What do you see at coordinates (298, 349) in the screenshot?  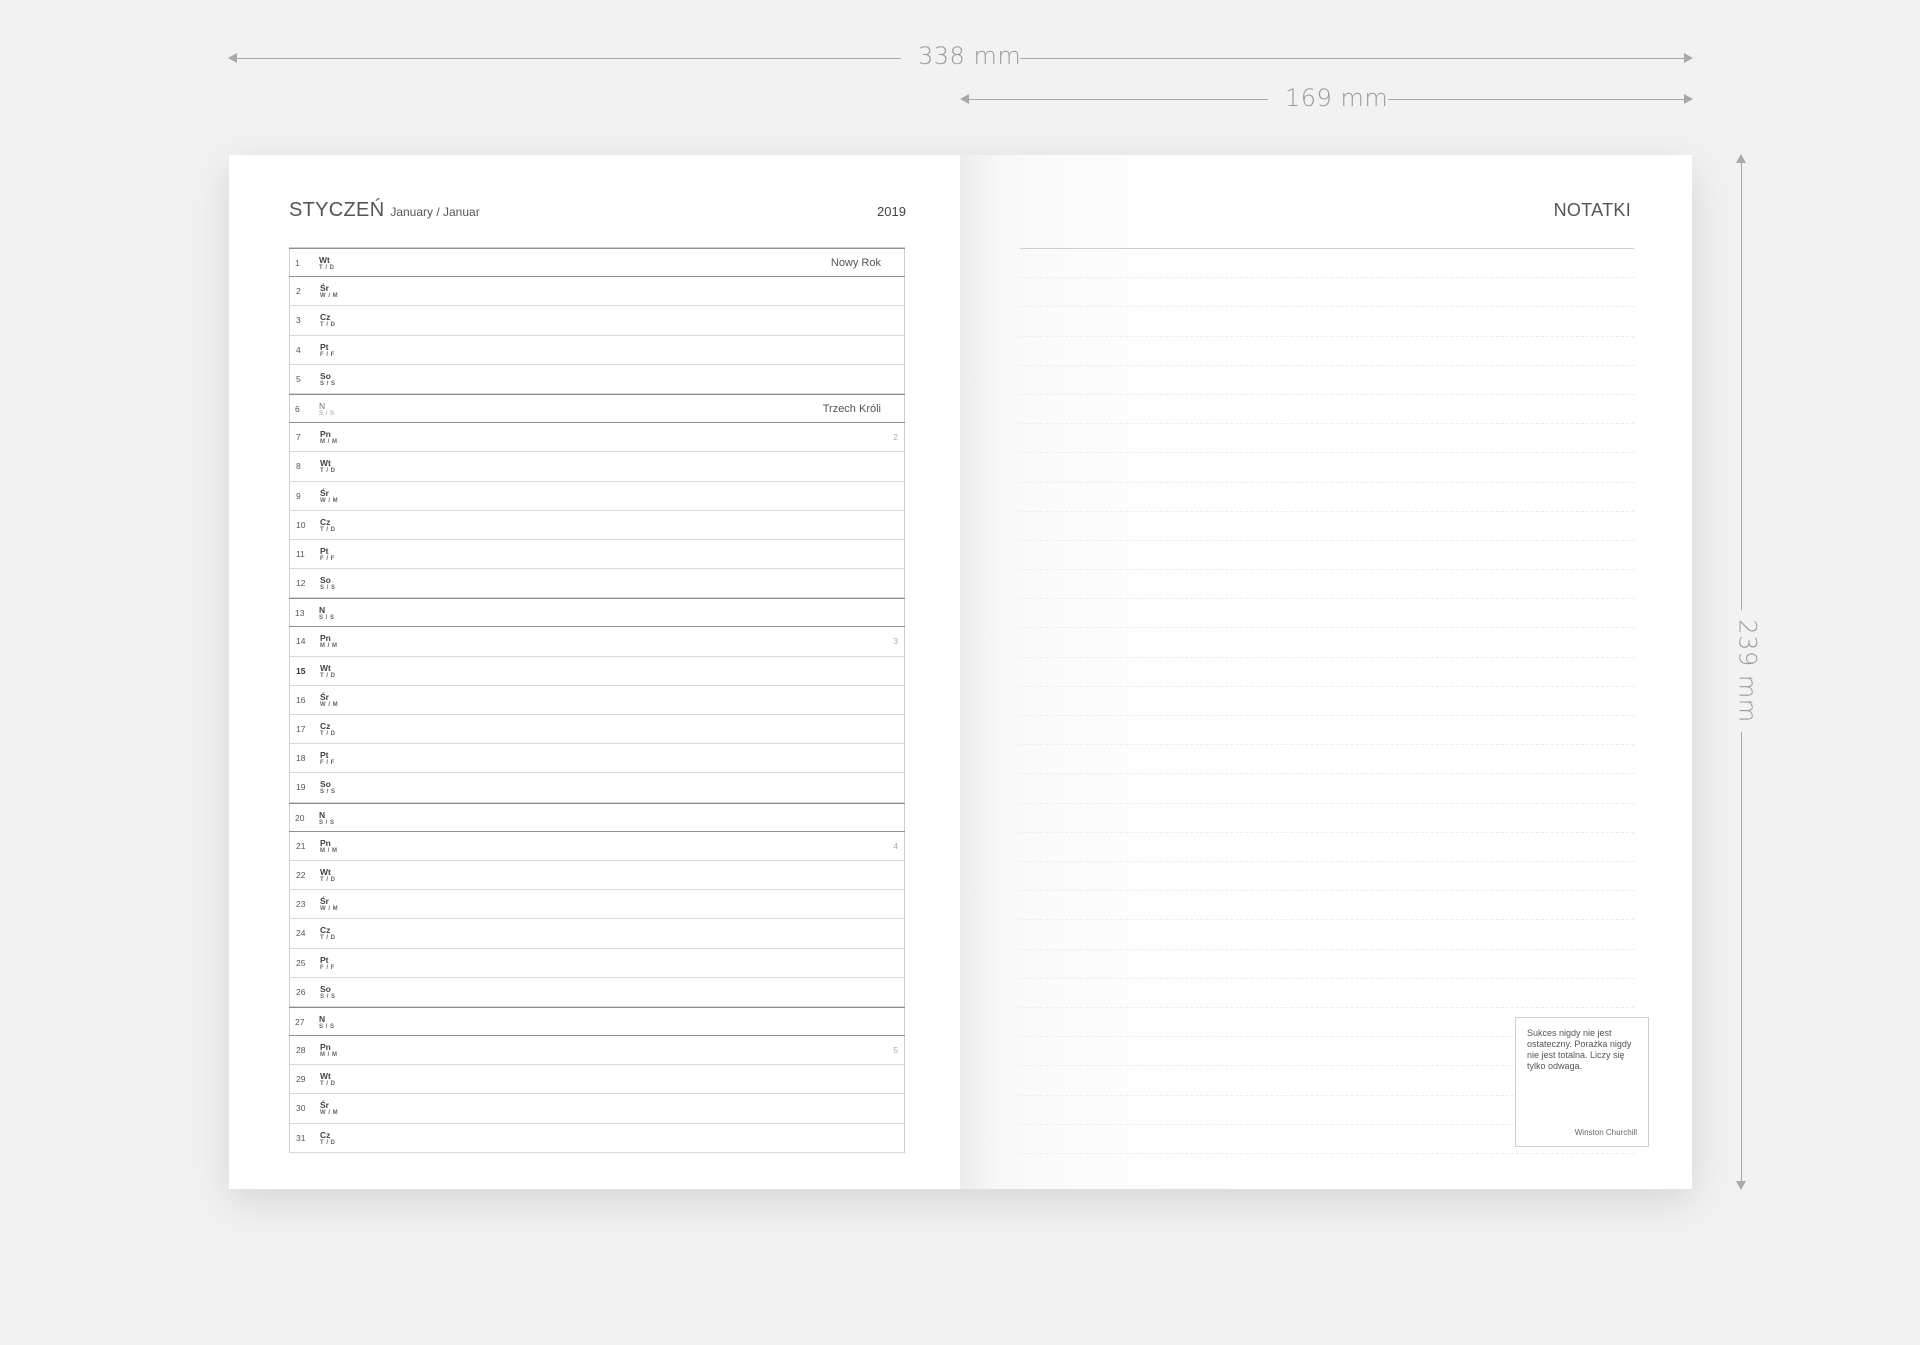 I see `day-number: 4` at bounding box center [298, 349].